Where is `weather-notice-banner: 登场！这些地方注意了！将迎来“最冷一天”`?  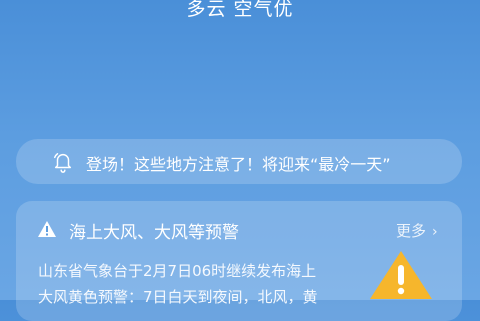
weather-notice-banner: 登场！这些地方注意了！将迎来“最冷一天” is located at coordinates (239, 161).